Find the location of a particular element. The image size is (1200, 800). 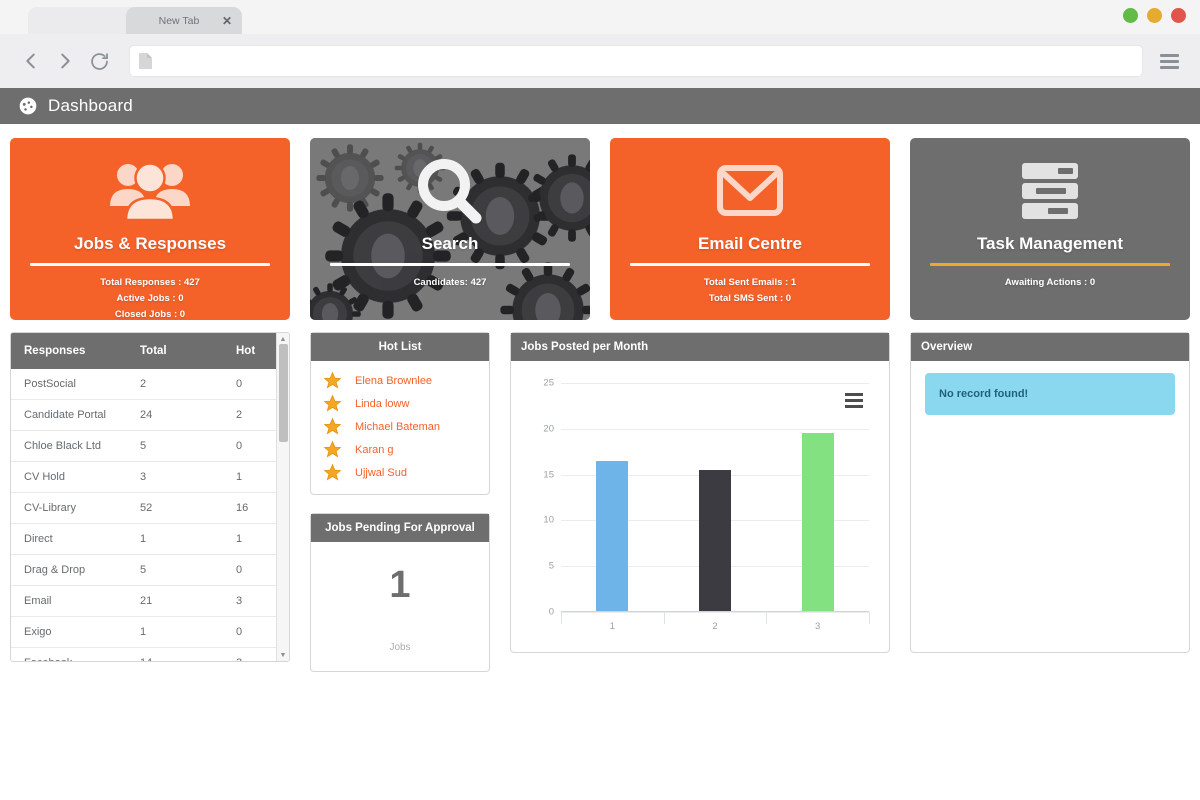

list-item: Elena Brownlee is located at coordinates (400, 380).